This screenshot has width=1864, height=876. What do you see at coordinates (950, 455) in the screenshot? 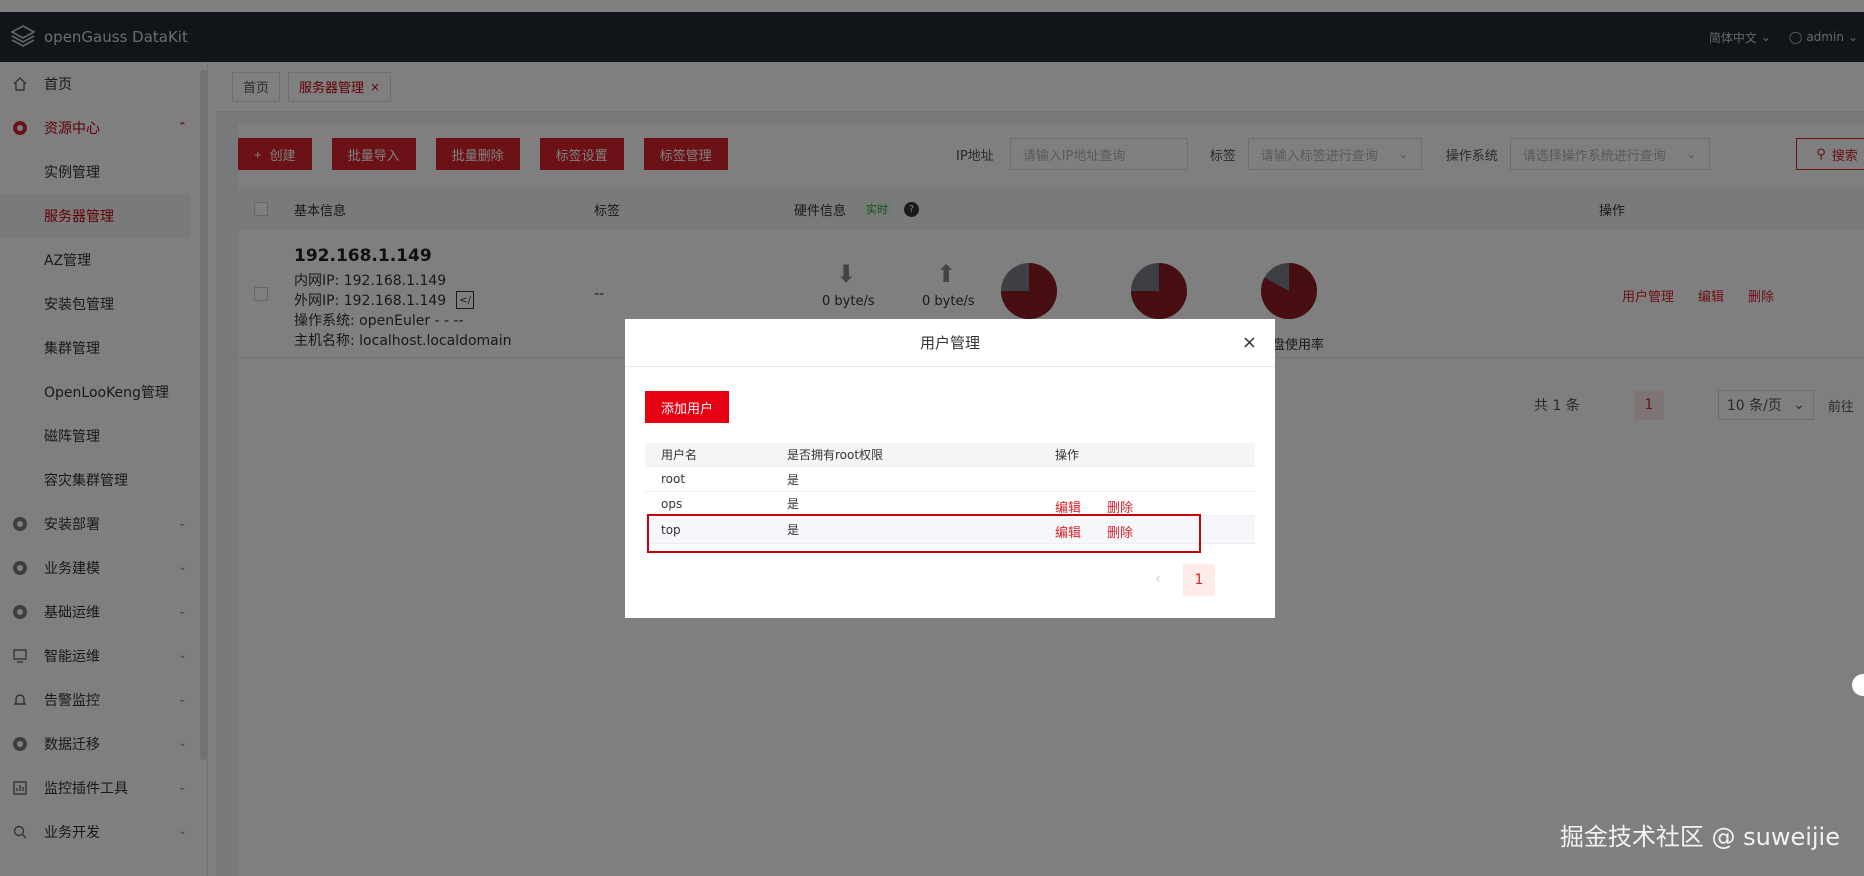
I see `user-table-header: 用户名 是否拥有root权限 操作` at bounding box center [950, 455].